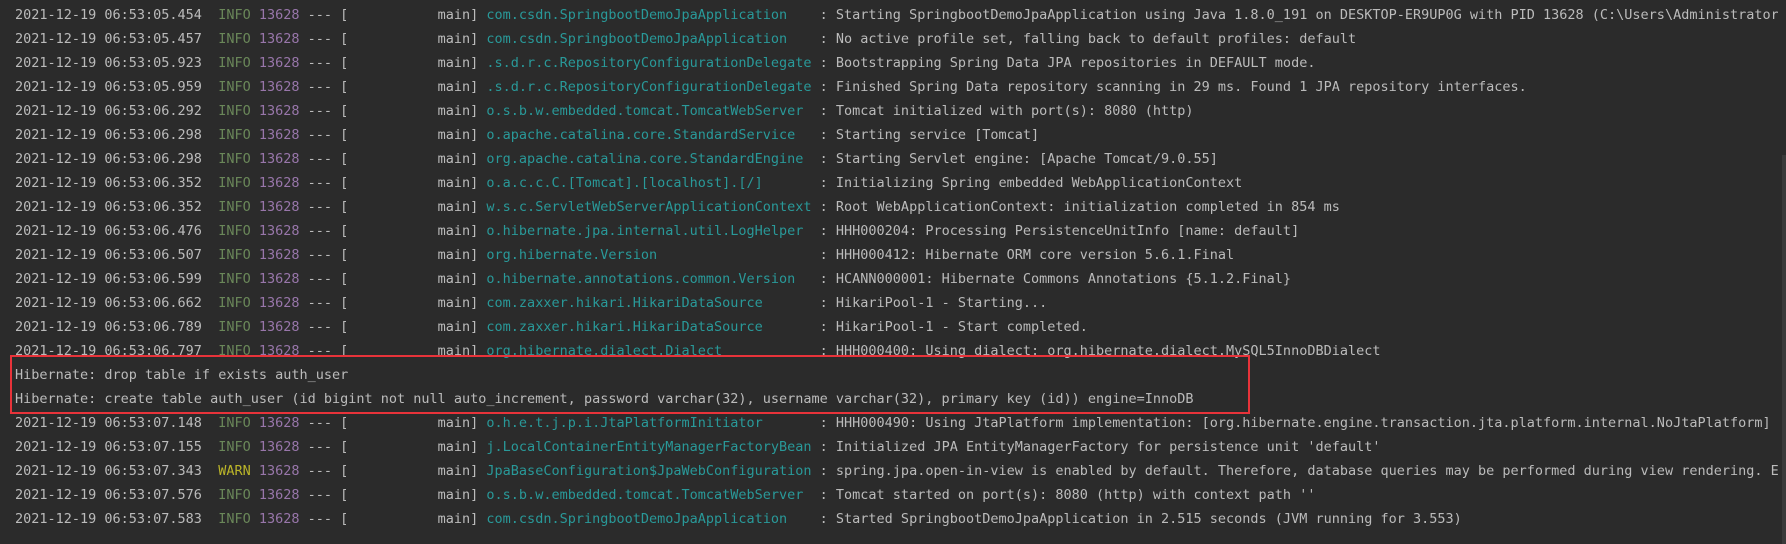 This screenshot has height=544, width=1786. What do you see at coordinates (649, 87) in the screenshot?
I see `log-logger: .s.d.r.c.RepositoryConfigurationDelegate` at bounding box center [649, 87].